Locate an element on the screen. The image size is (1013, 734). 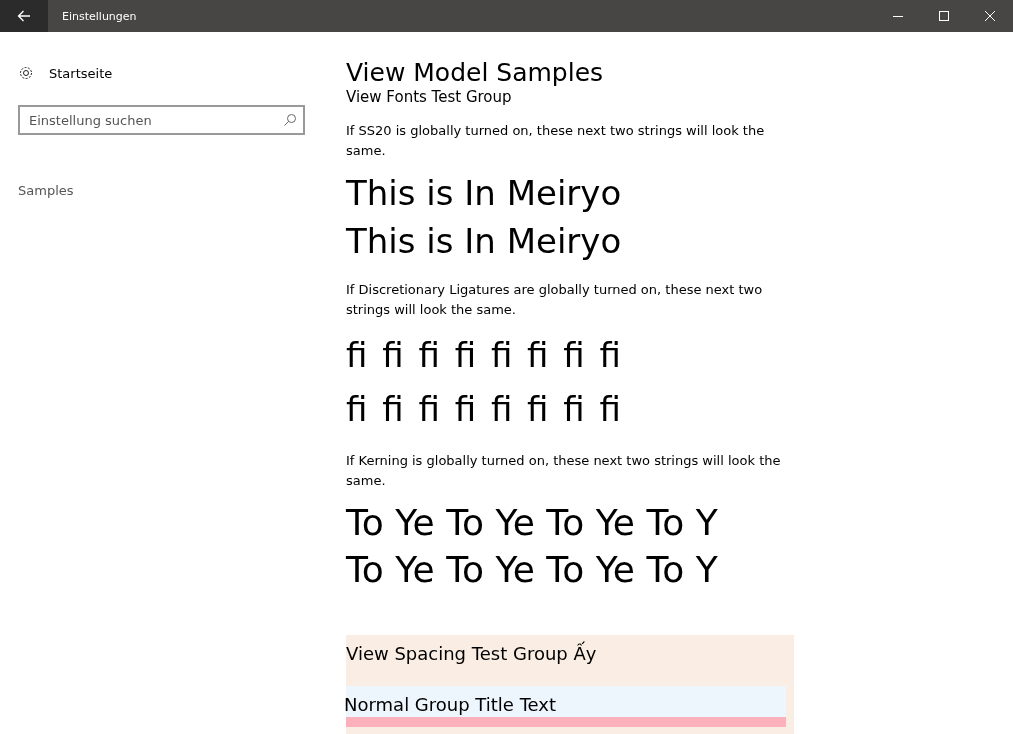
back-button is located at coordinates (24, 16).